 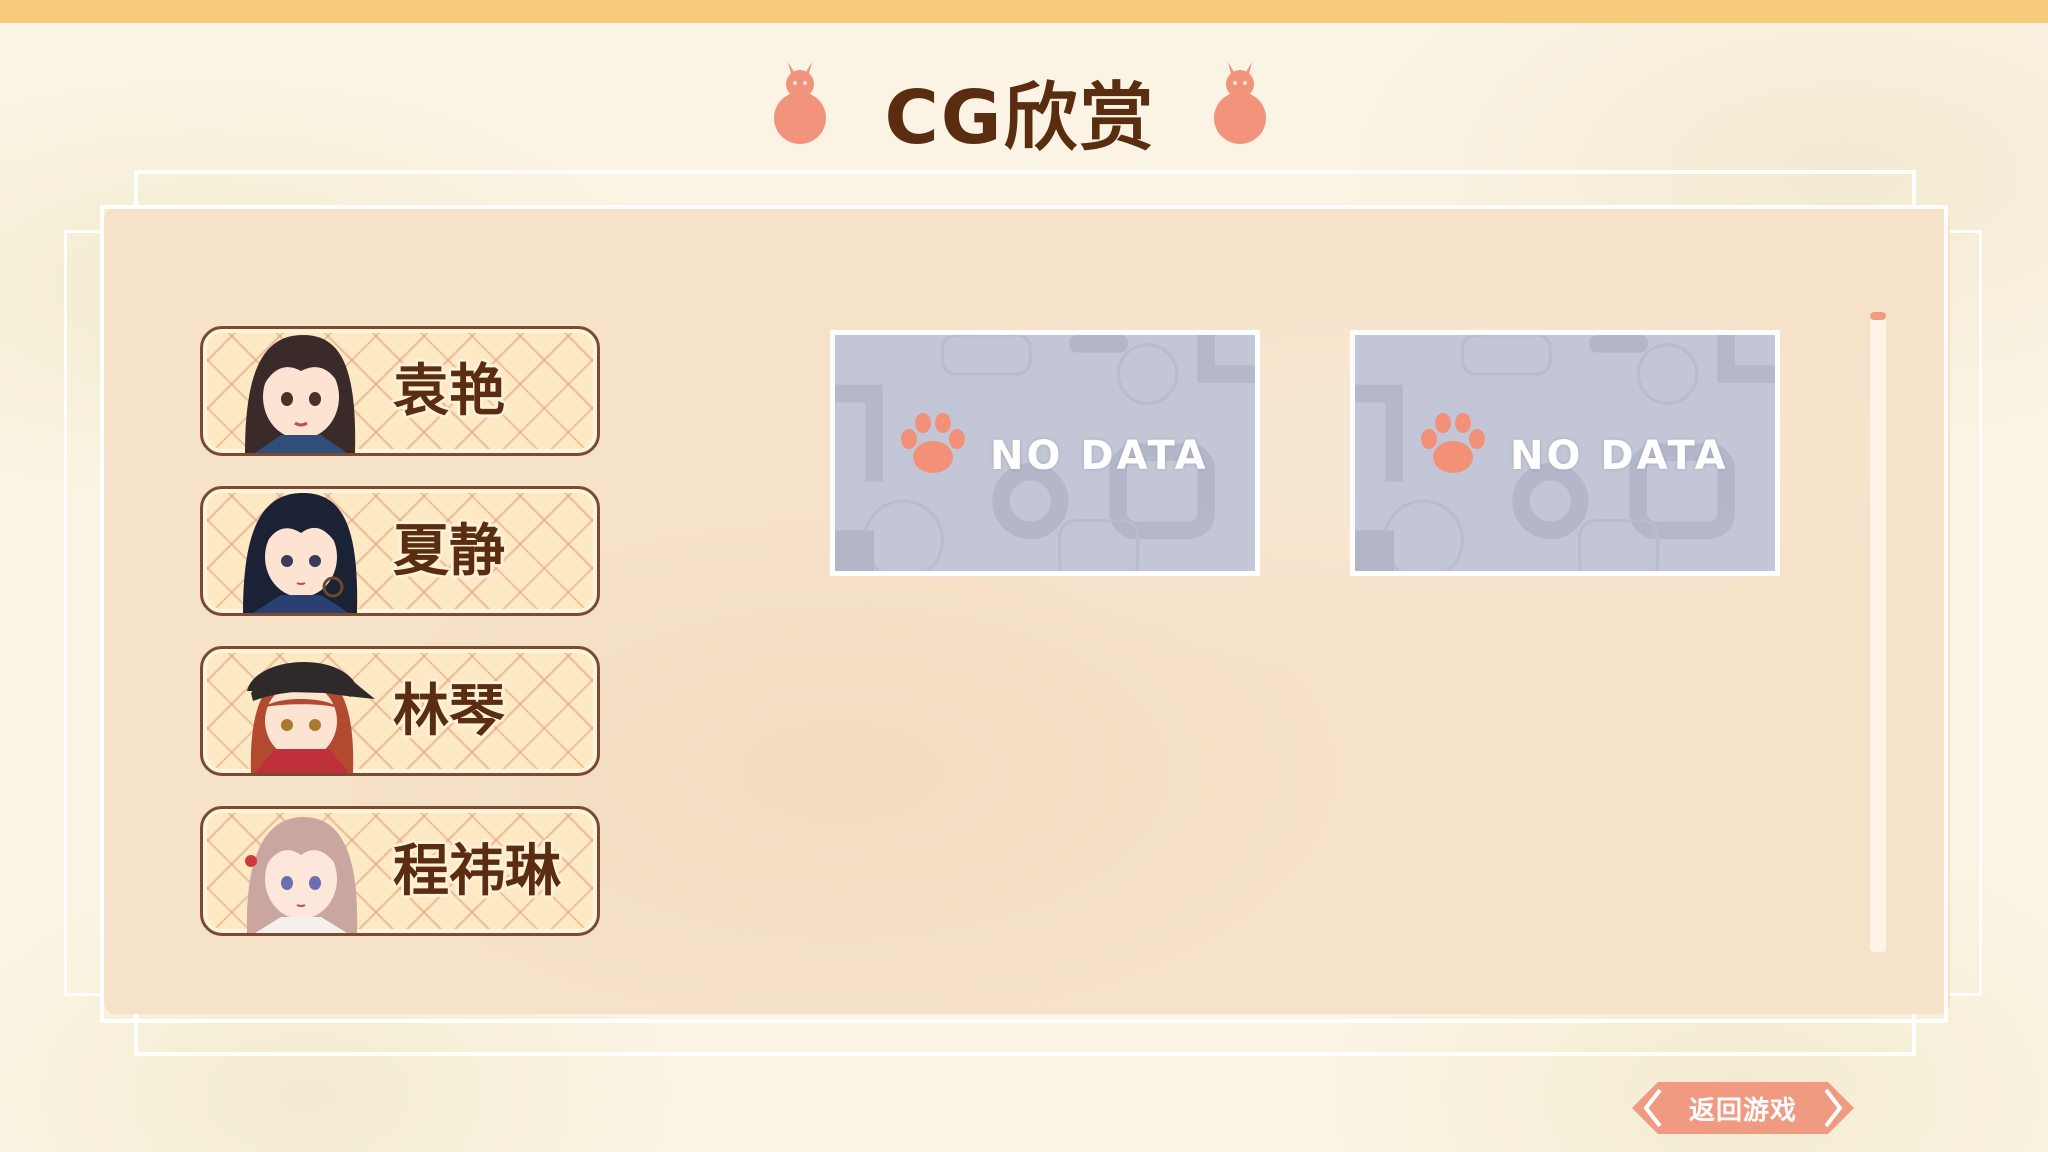 What do you see at coordinates (1240, 103) in the screenshot?
I see `cat-ornament-right-icon` at bounding box center [1240, 103].